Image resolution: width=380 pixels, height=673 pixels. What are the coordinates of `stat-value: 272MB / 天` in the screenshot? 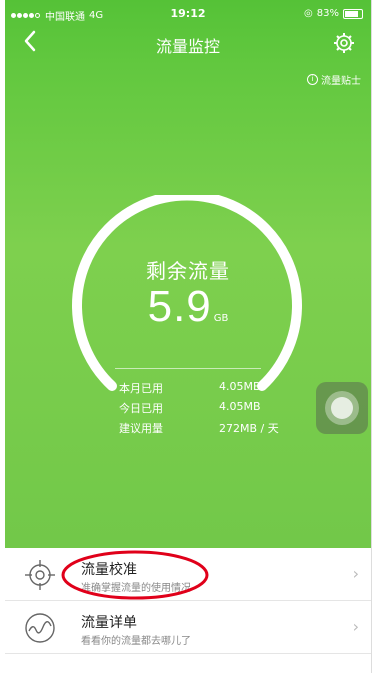 It's located at (249, 428).